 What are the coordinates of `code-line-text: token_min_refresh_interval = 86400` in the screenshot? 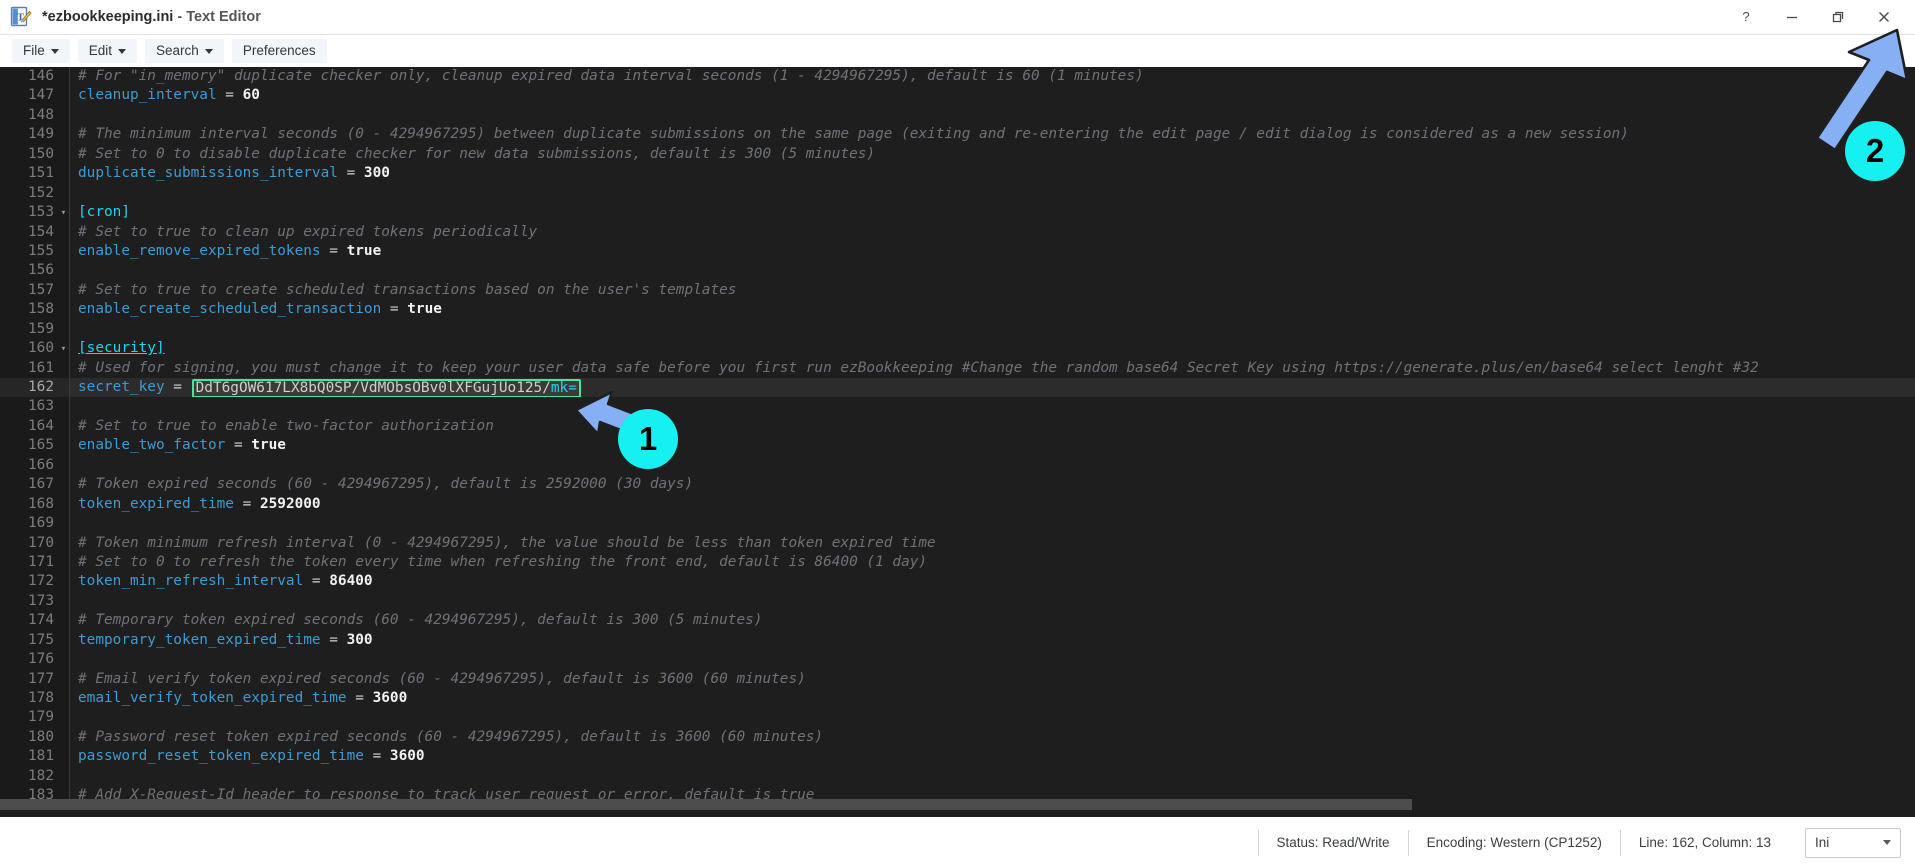 It's located at (992, 581).